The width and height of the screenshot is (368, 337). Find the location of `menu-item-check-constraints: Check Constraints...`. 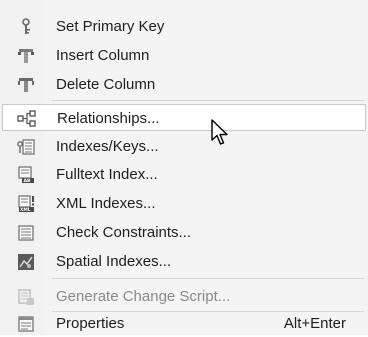

menu-item-check-constraints: Check Constraints... is located at coordinates (184, 232).